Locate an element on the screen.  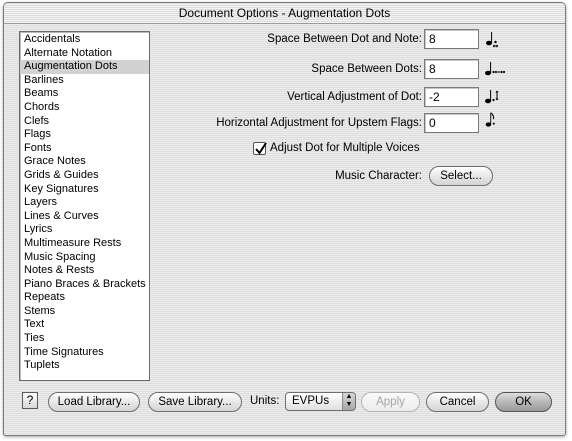
ok-button: OK is located at coordinates (523, 402).